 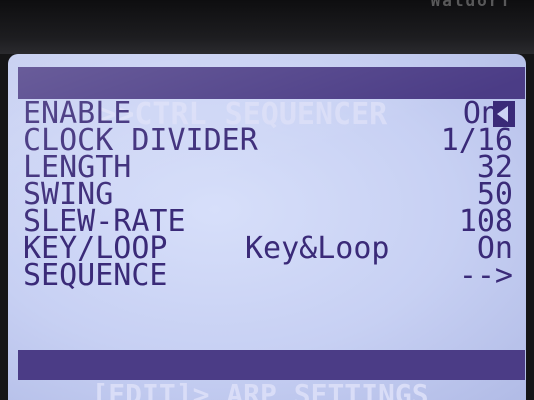 I want to click on arp-settings-link: > ARP SETTINGS, so click(x=311, y=389).